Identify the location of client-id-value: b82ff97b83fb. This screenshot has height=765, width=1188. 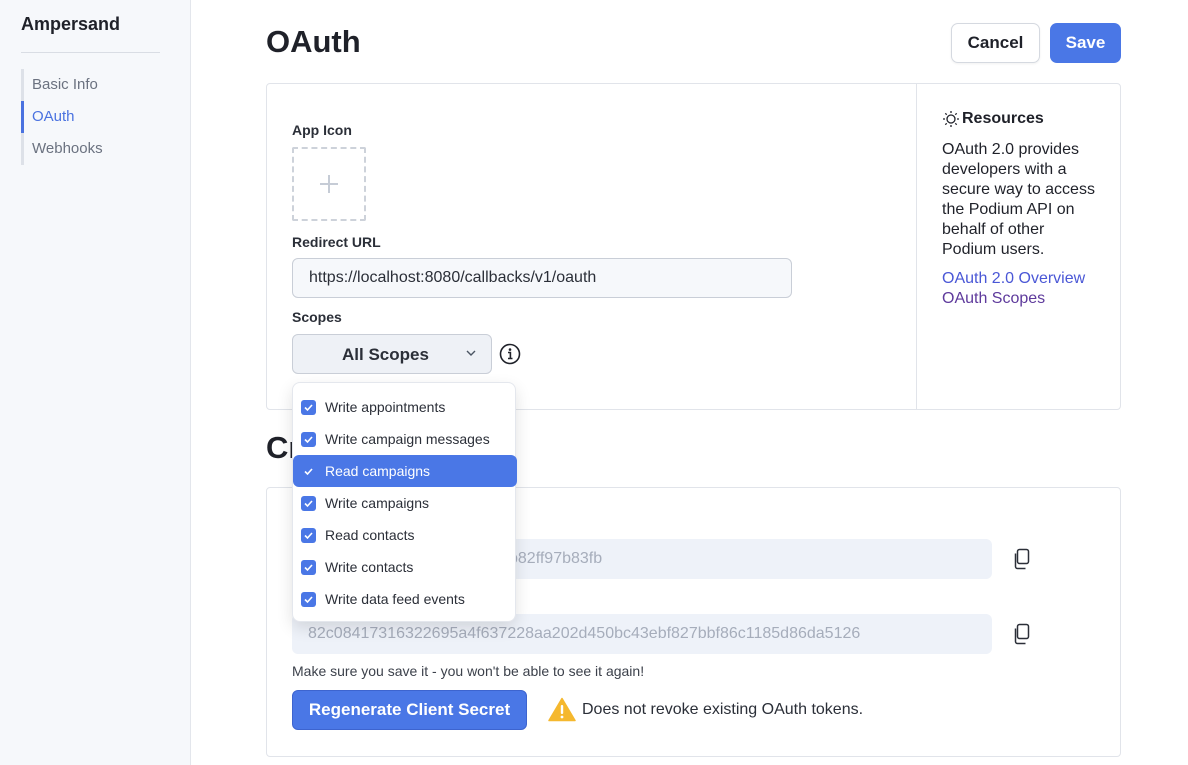
(556, 558).